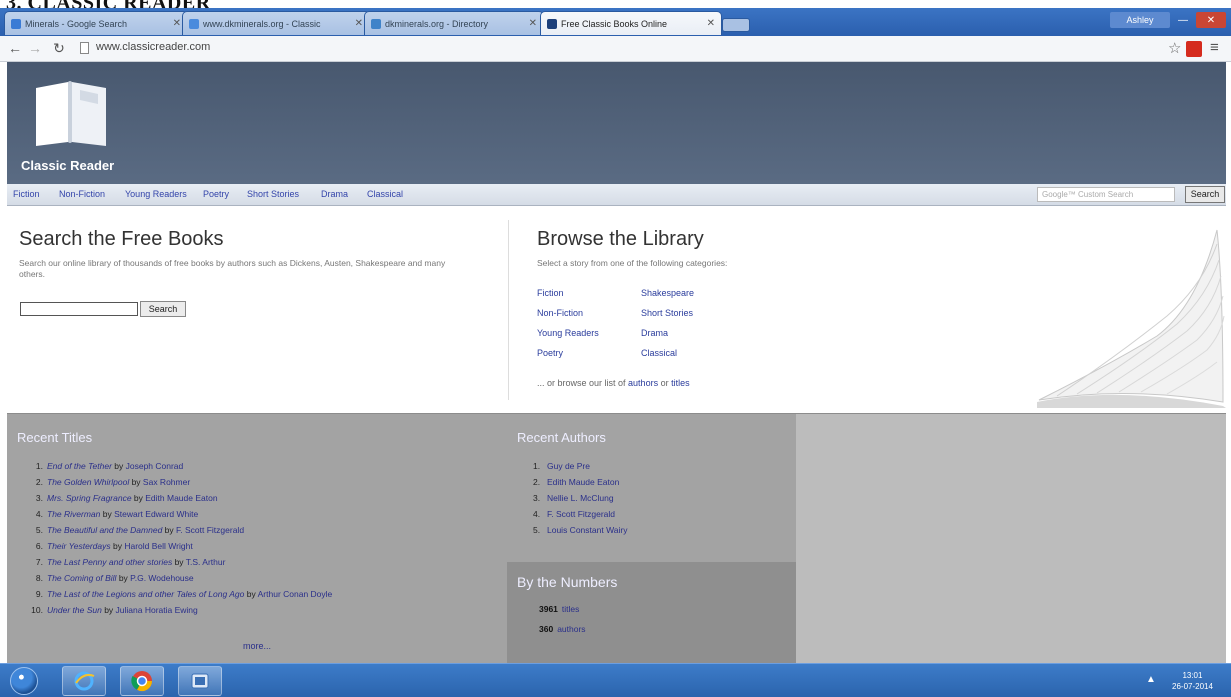 Image resolution: width=1231 pixels, height=697 pixels. What do you see at coordinates (262, 23) in the screenshot?
I see `tab-label: www.dkminerals.org - Classic` at bounding box center [262, 23].